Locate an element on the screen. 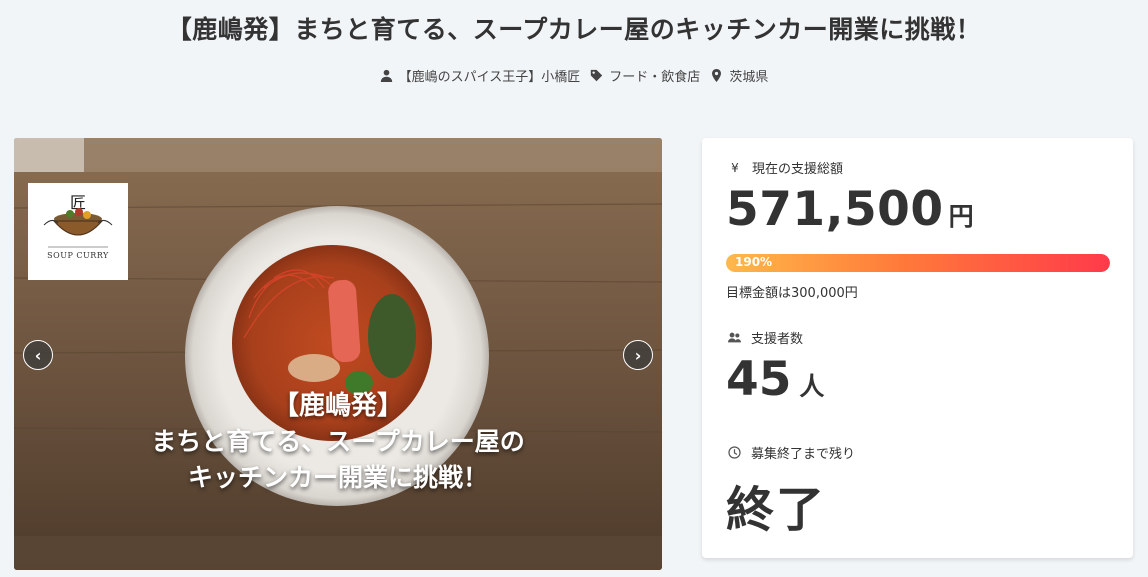 The width and height of the screenshot is (1148, 577). users-icon is located at coordinates (734, 337).